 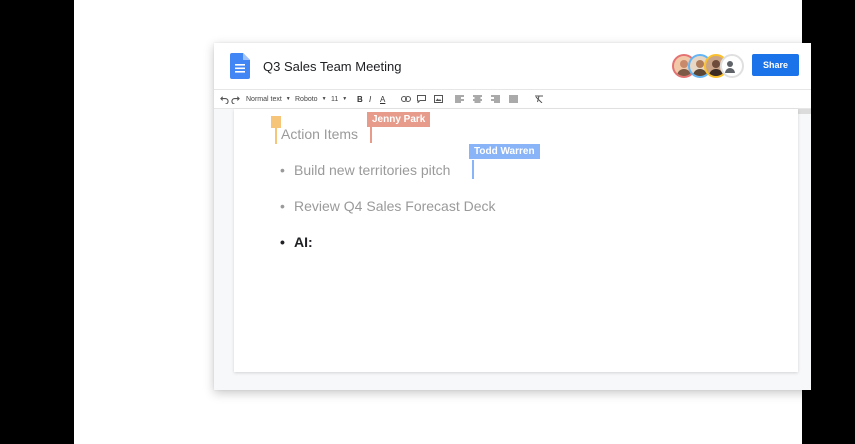 I want to click on list-item: • Build new territories pitch, so click(x=365, y=170).